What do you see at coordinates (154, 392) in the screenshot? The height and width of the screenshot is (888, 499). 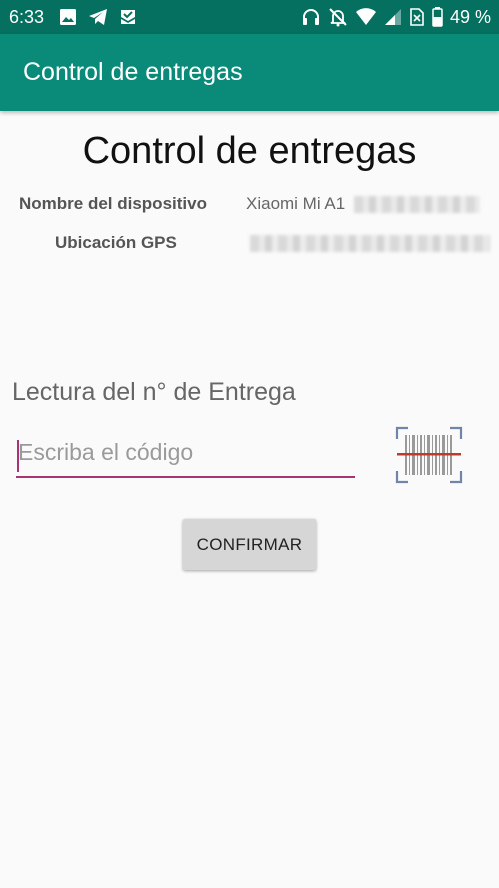 I see `delivery-reading-label: Lectura del n° de Entrega` at bounding box center [154, 392].